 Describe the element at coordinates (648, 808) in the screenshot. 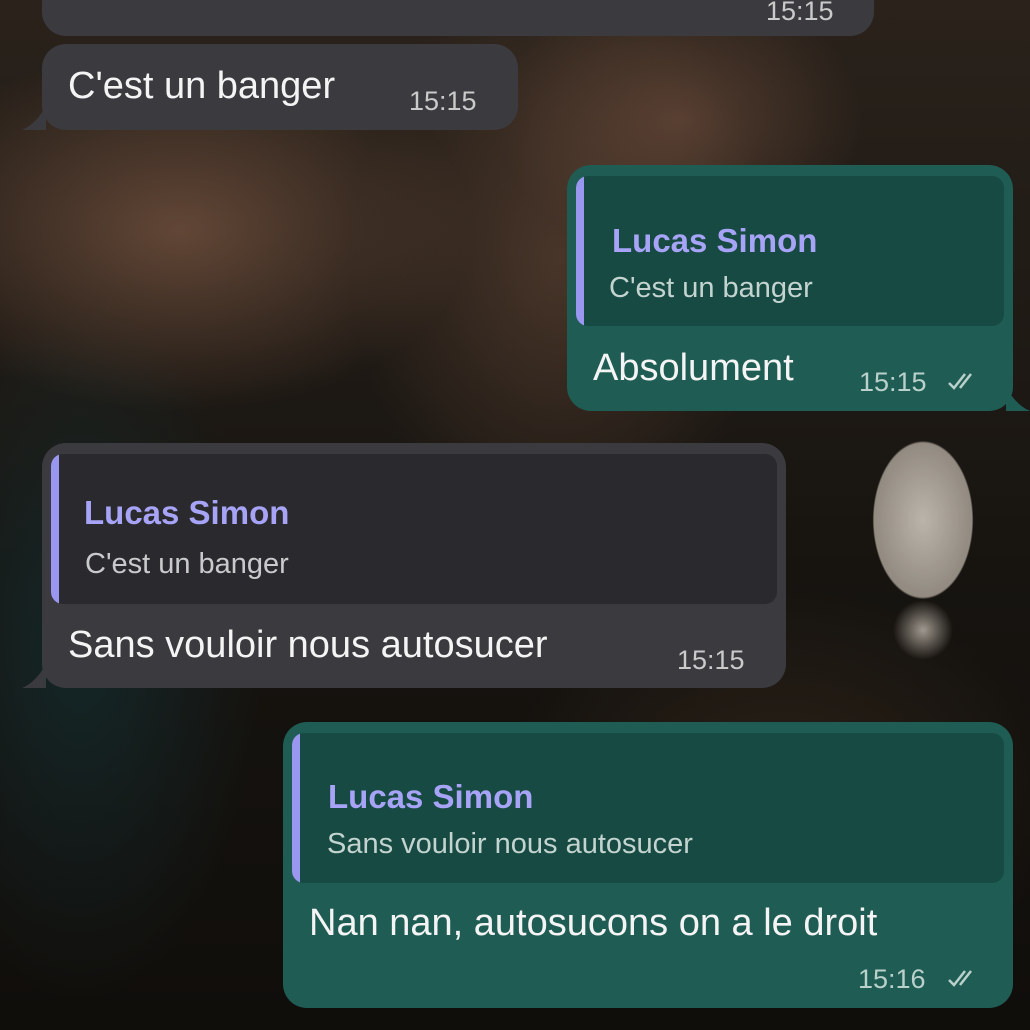

I see `reply-quote: Lucas Simon Sans vouloir nous autosucer` at that location.